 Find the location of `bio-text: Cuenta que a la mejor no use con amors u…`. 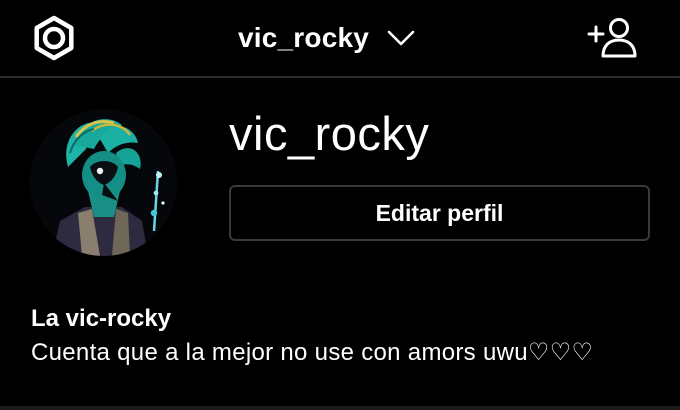

bio-text: Cuenta que a la mejor no use con amors u… is located at coordinates (312, 352).